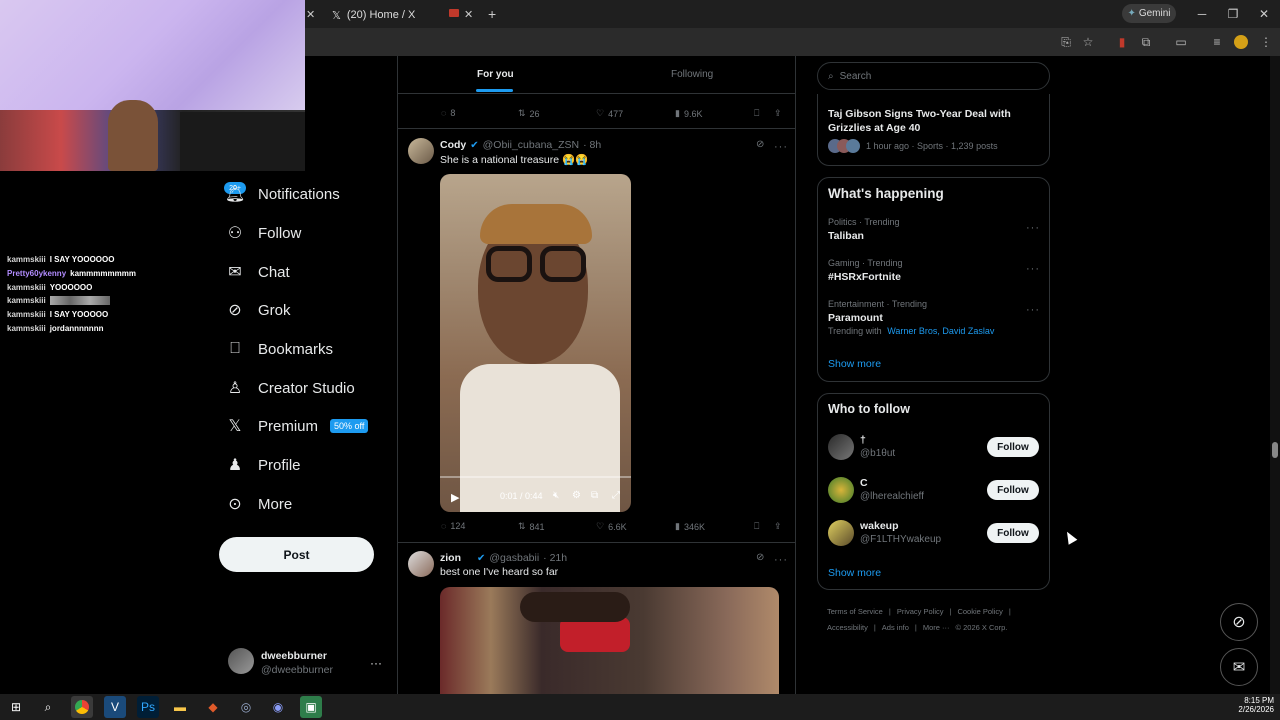  Describe the element at coordinates (855, 612) in the screenshot. I see `footer-link: Terms of Service` at that location.